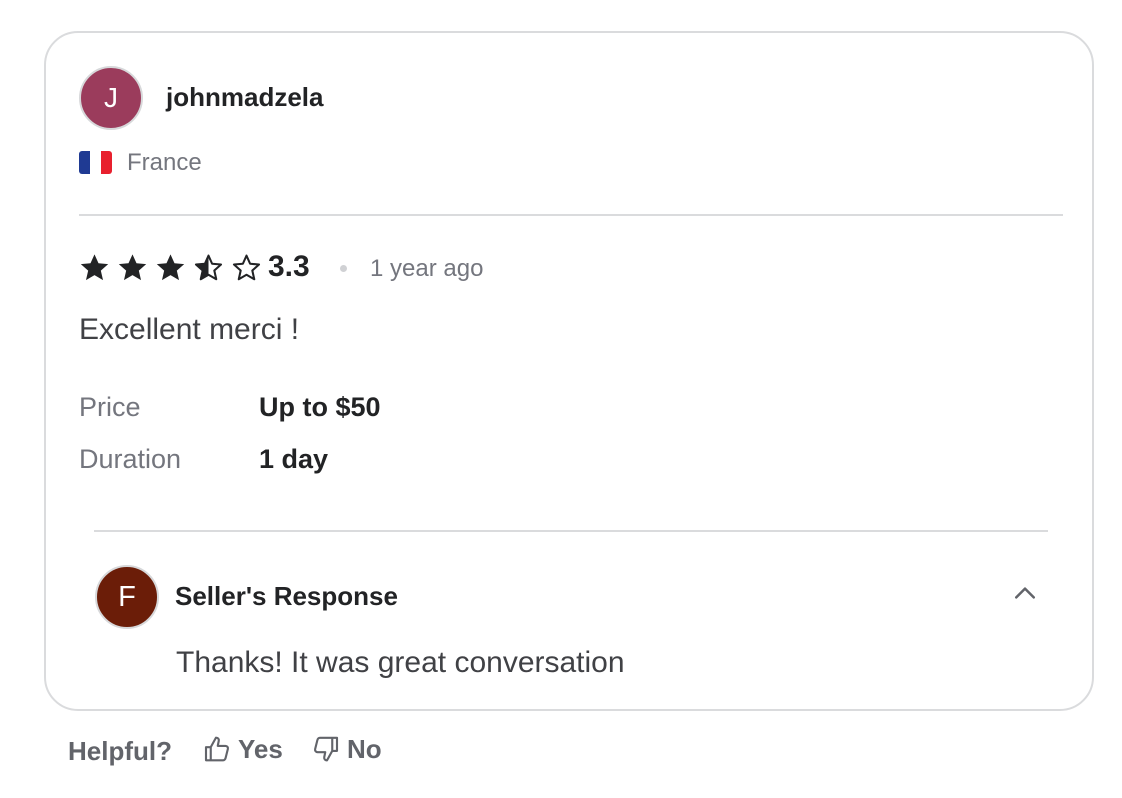 The image size is (1122, 798). What do you see at coordinates (120, 751) in the screenshot?
I see `helpful-prompt: Helpful?` at bounding box center [120, 751].